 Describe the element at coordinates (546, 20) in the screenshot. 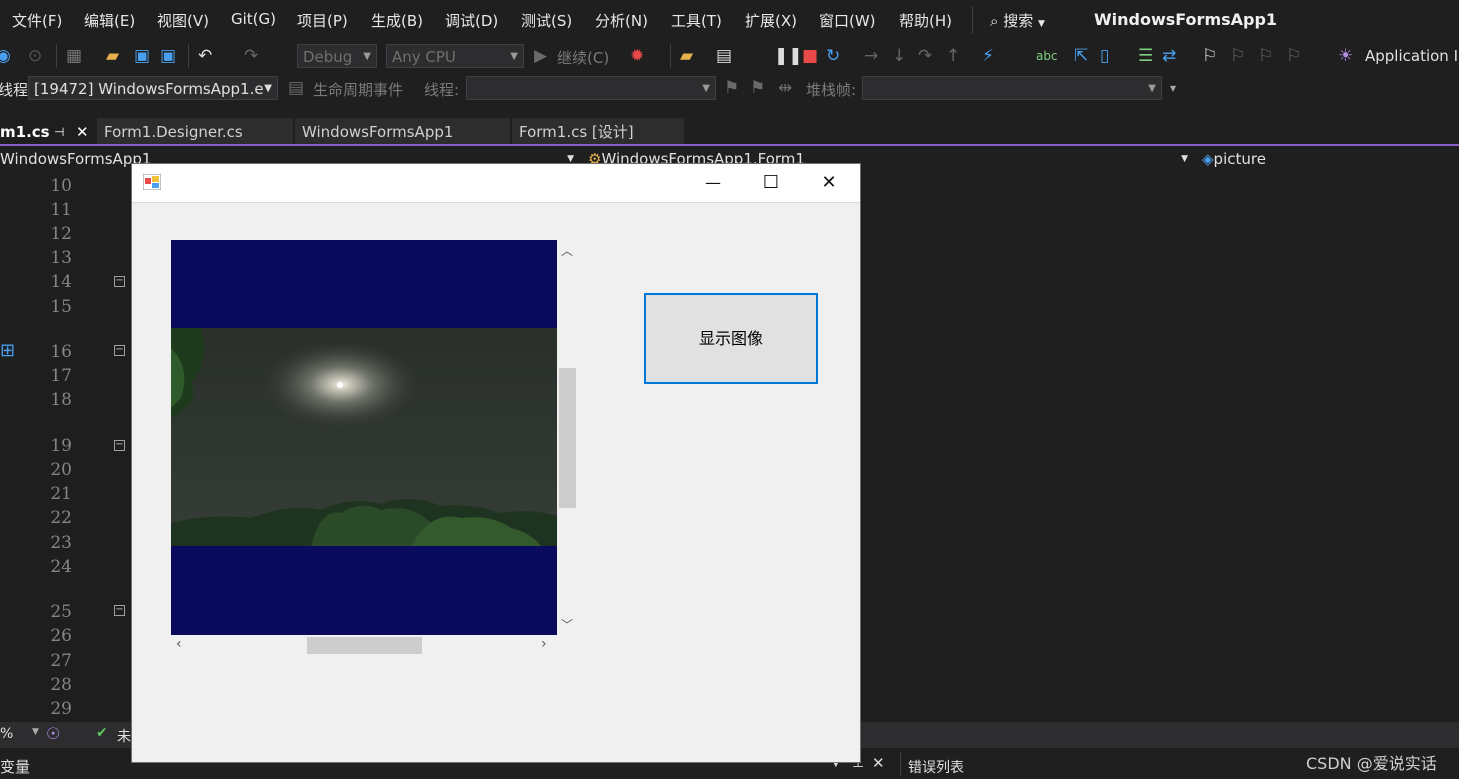

I see `menu-test: 测试(S)` at that location.